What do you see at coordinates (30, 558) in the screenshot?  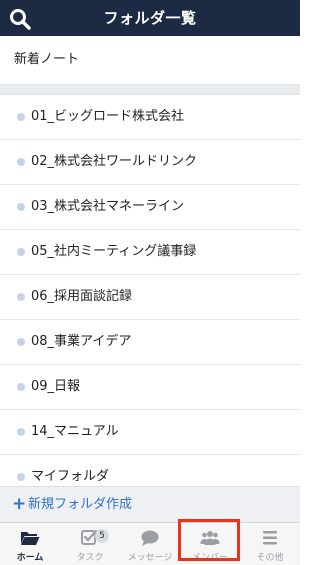 I see `tab-home-label: ホーム` at bounding box center [30, 558].